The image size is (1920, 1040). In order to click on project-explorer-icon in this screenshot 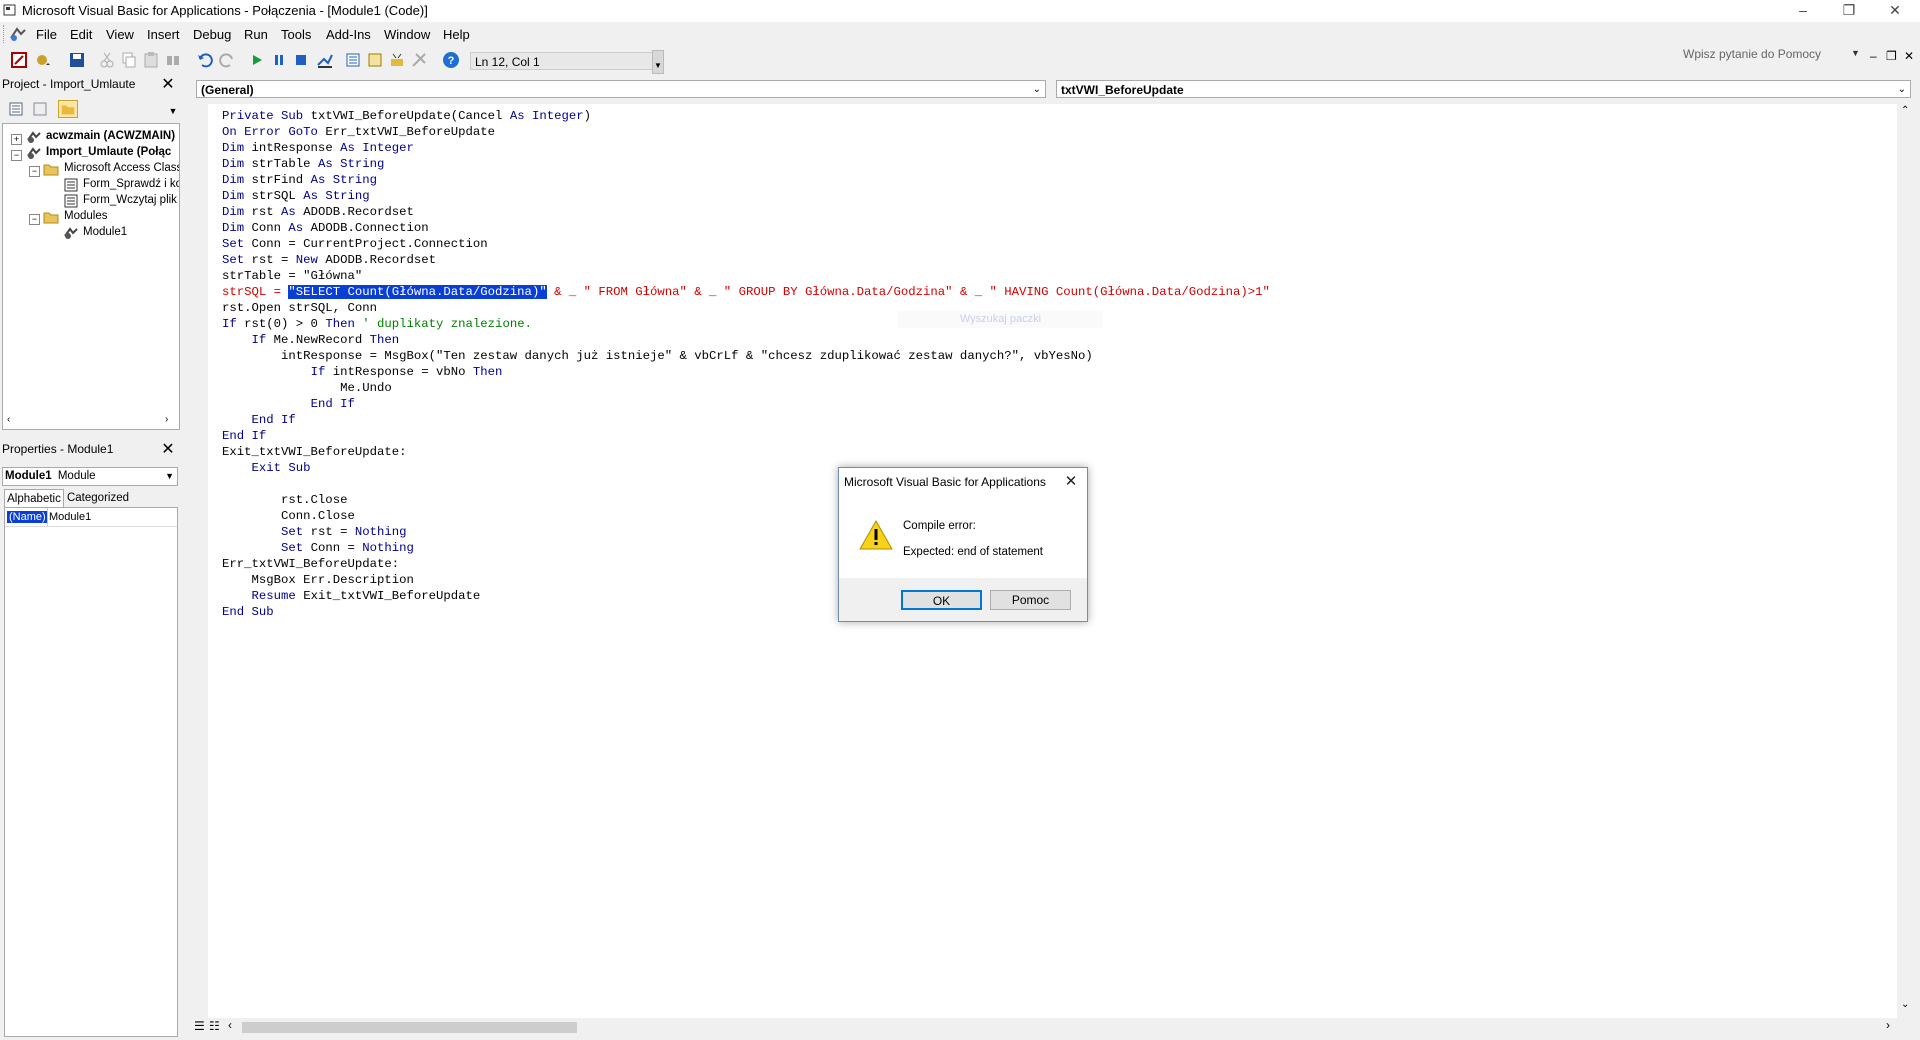, I will do `click(353, 60)`.